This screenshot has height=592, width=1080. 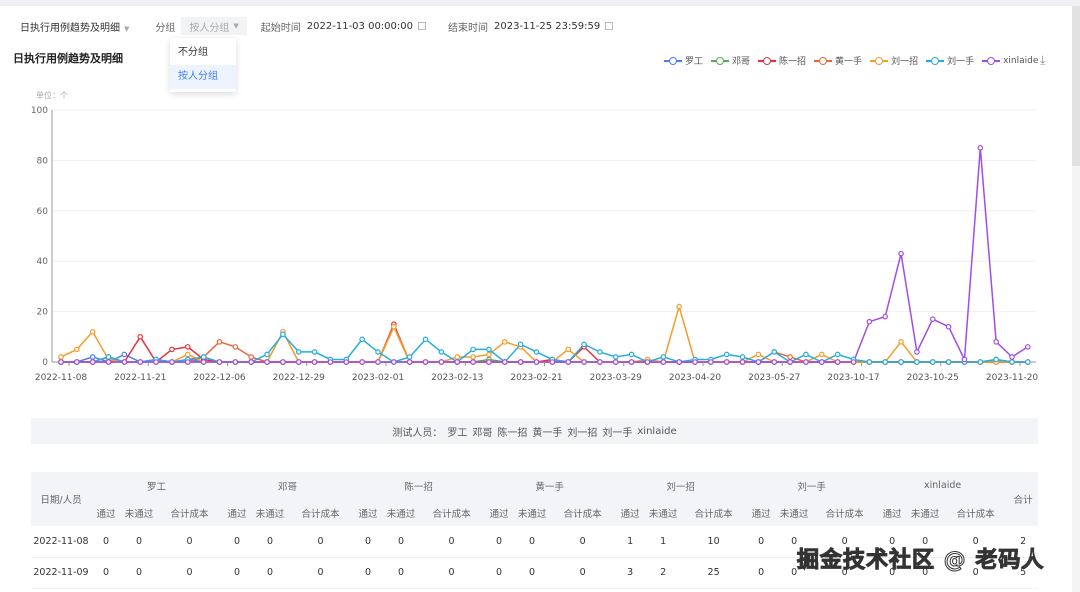 What do you see at coordinates (360, 26) in the screenshot?
I see `start-time-input: 2022-11-03 00:00:00` at bounding box center [360, 26].